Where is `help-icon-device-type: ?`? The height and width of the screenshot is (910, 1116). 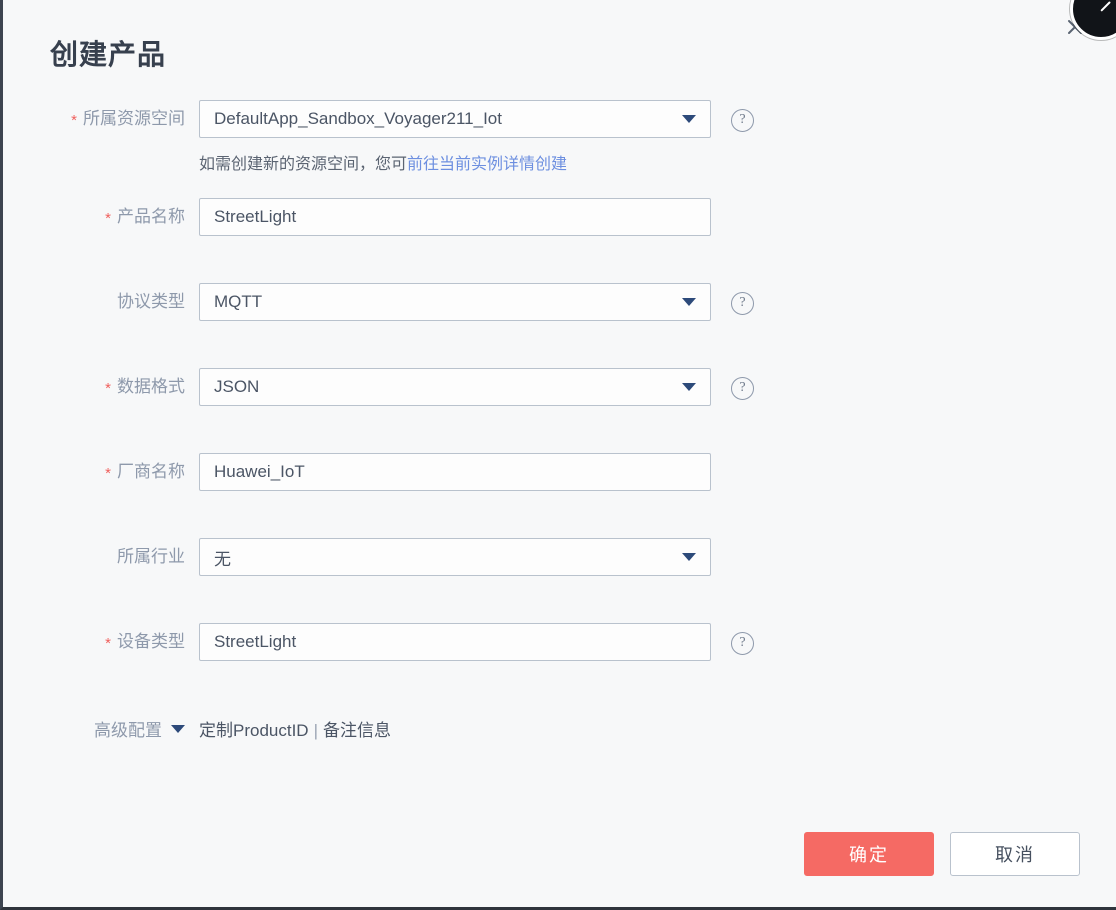
help-icon-device-type: ? is located at coordinates (742, 643).